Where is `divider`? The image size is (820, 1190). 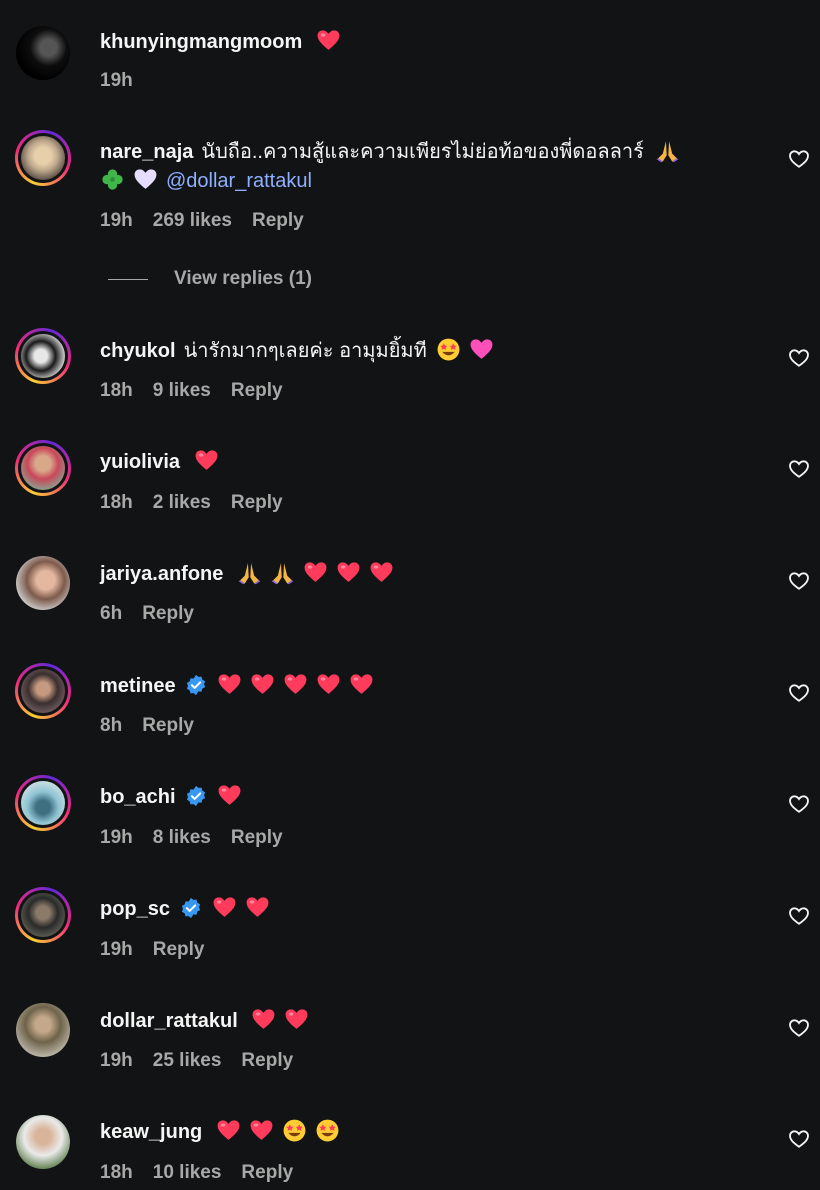 divider is located at coordinates (128, 279).